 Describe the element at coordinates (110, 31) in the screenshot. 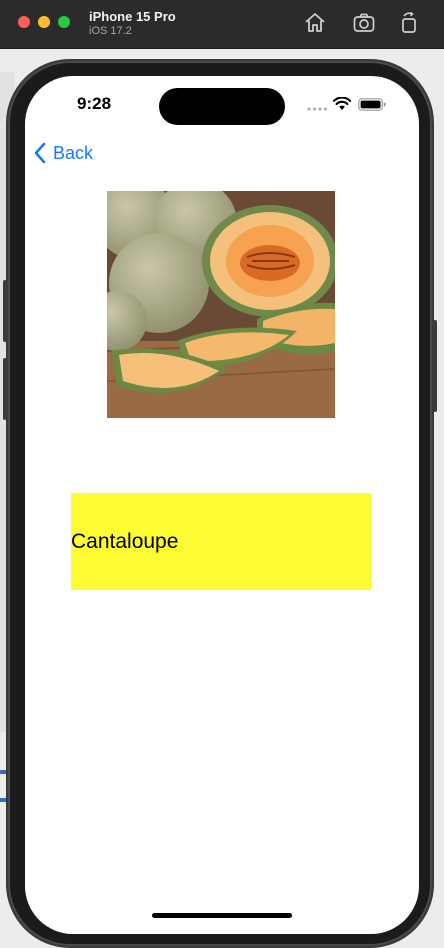

I see `os-version: iOS 17.2` at that location.